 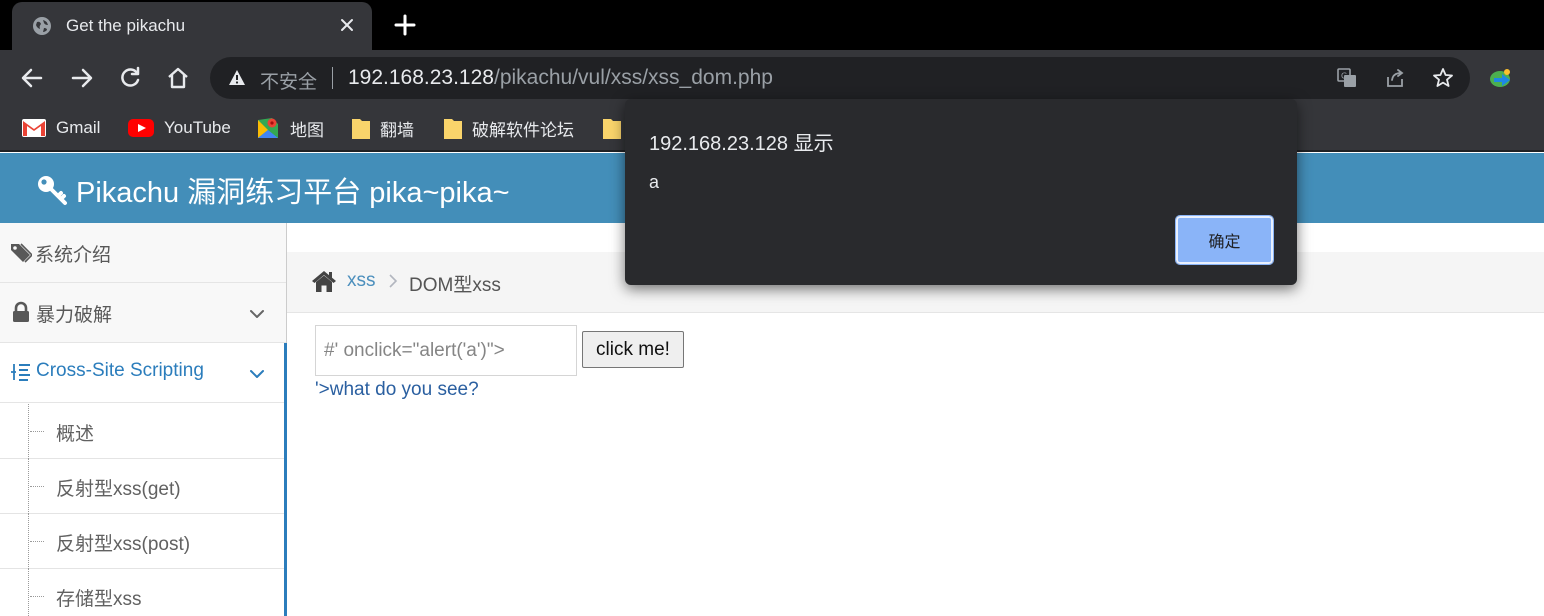 I want to click on sidebar-item-xss: Cross-Site Scripting, so click(x=143, y=373).